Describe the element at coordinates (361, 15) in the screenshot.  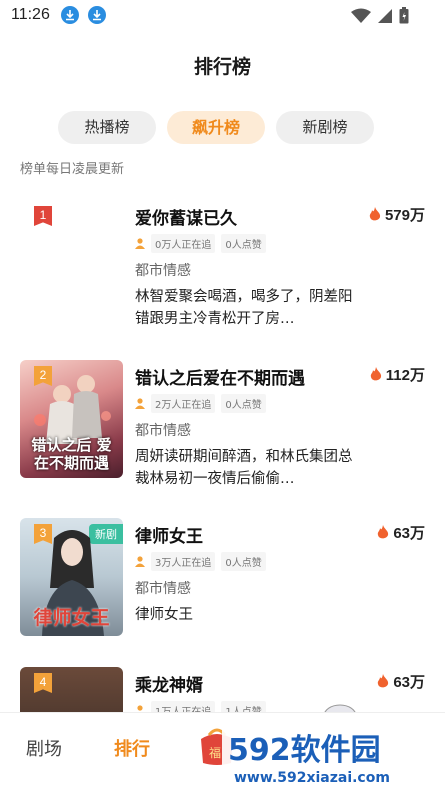
I see `wifi-icon` at that location.